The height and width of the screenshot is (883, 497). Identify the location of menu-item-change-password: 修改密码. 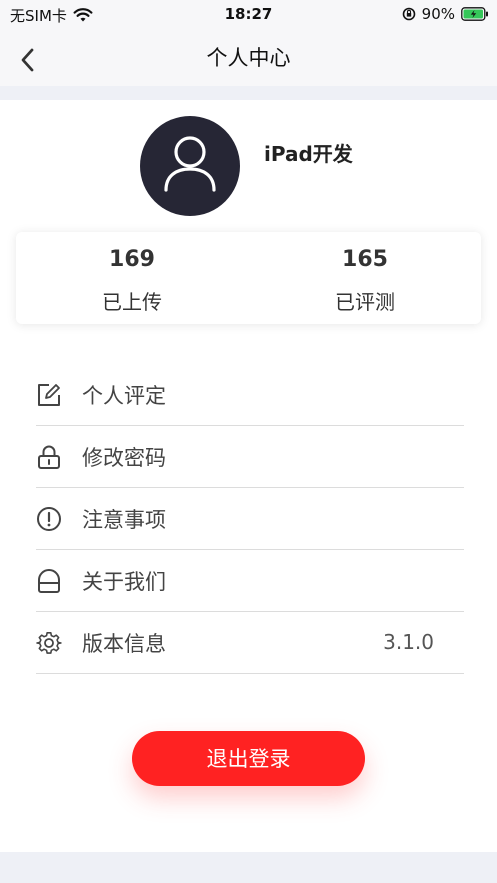
(250, 457).